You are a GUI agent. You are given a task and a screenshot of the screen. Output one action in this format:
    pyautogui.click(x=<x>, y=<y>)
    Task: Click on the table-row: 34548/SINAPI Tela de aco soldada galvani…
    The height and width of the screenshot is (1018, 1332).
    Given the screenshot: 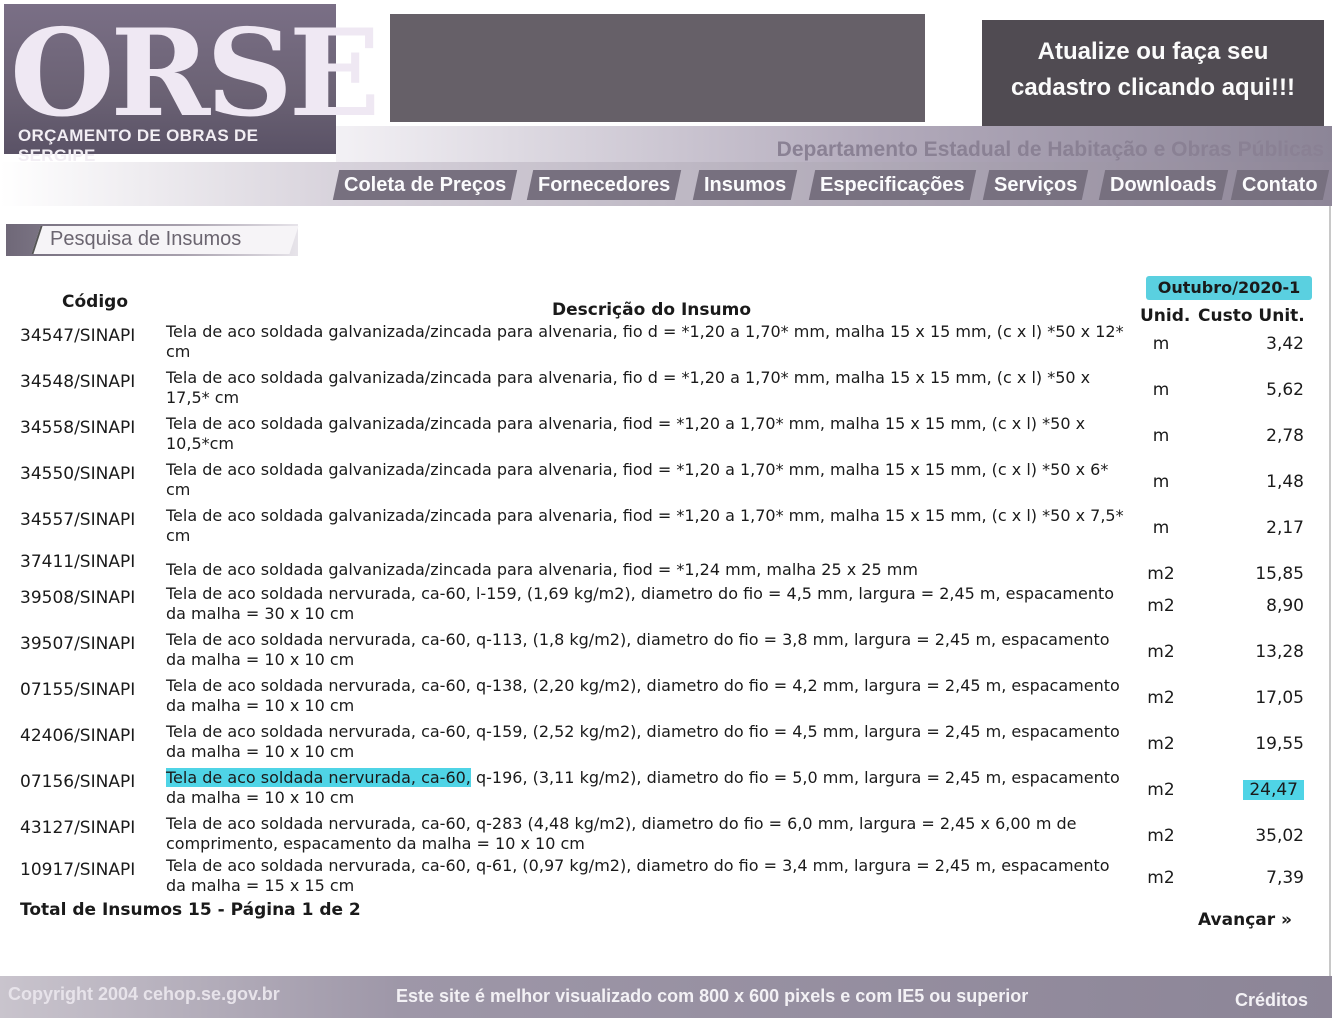 What is the action you would take?
    pyautogui.click(x=666, y=391)
    